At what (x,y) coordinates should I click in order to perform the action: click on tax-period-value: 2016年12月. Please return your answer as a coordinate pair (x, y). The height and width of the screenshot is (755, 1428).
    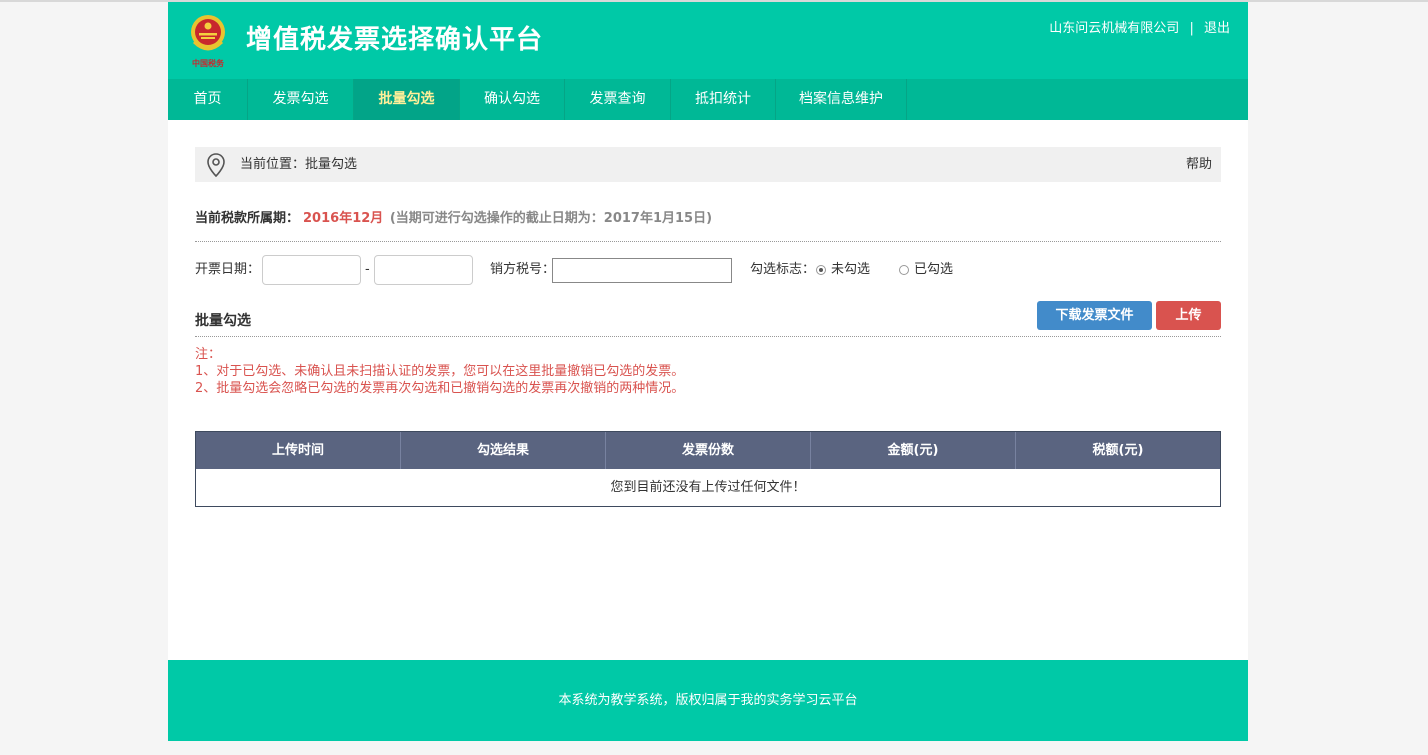
    Looking at the image, I should click on (343, 218).